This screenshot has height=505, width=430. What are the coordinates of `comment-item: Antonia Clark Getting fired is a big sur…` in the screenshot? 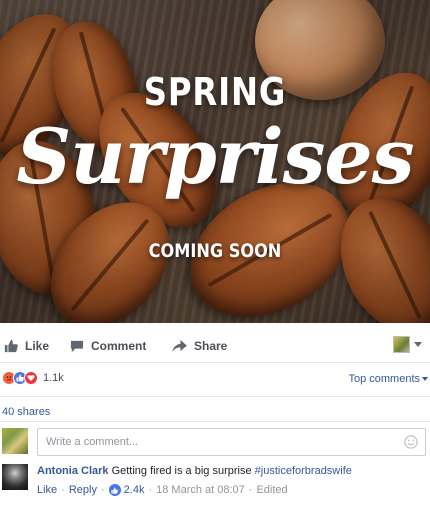 It's located at (232, 480).